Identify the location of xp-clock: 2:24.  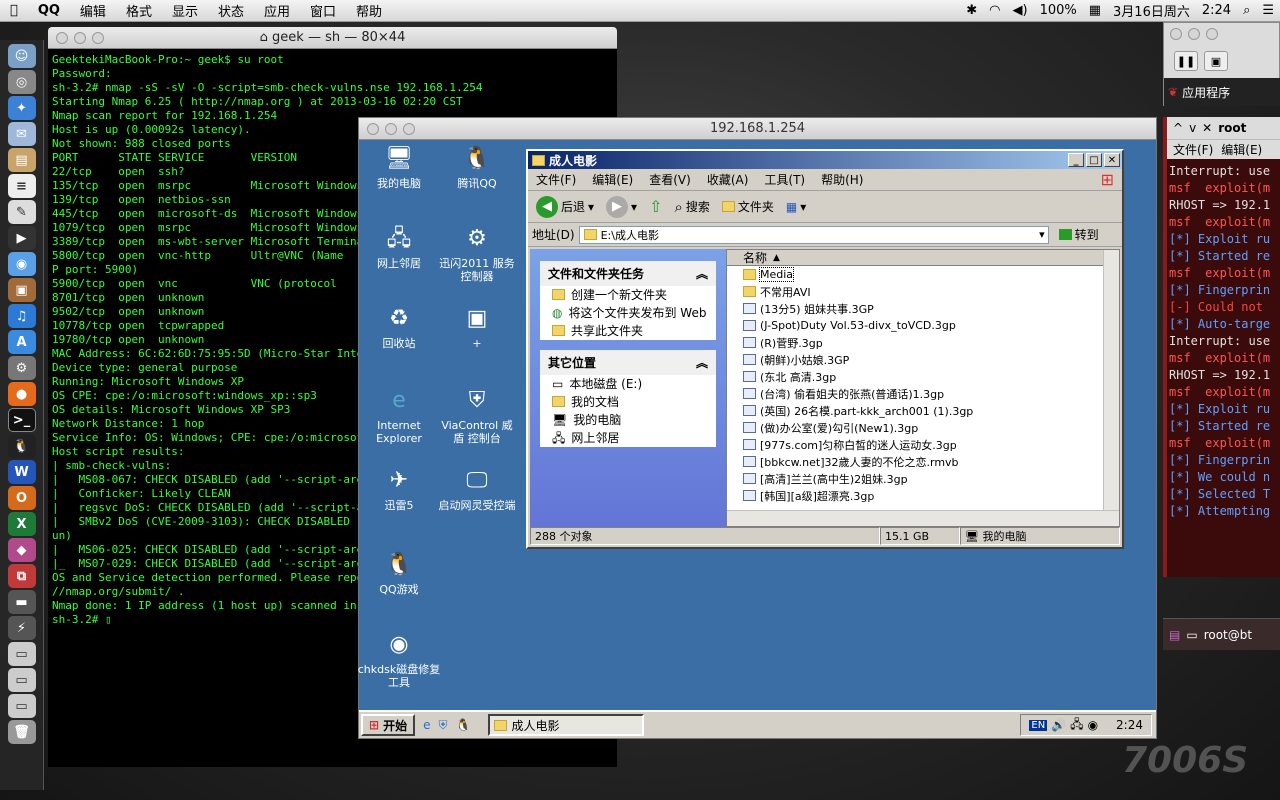
(1129, 725).